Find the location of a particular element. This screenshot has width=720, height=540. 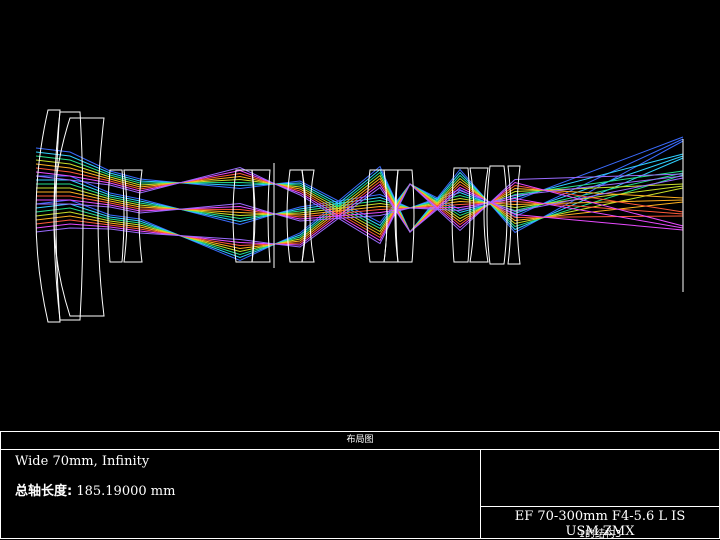

total-length-value: 185.19000 mm is located at coordinates (126, 491).